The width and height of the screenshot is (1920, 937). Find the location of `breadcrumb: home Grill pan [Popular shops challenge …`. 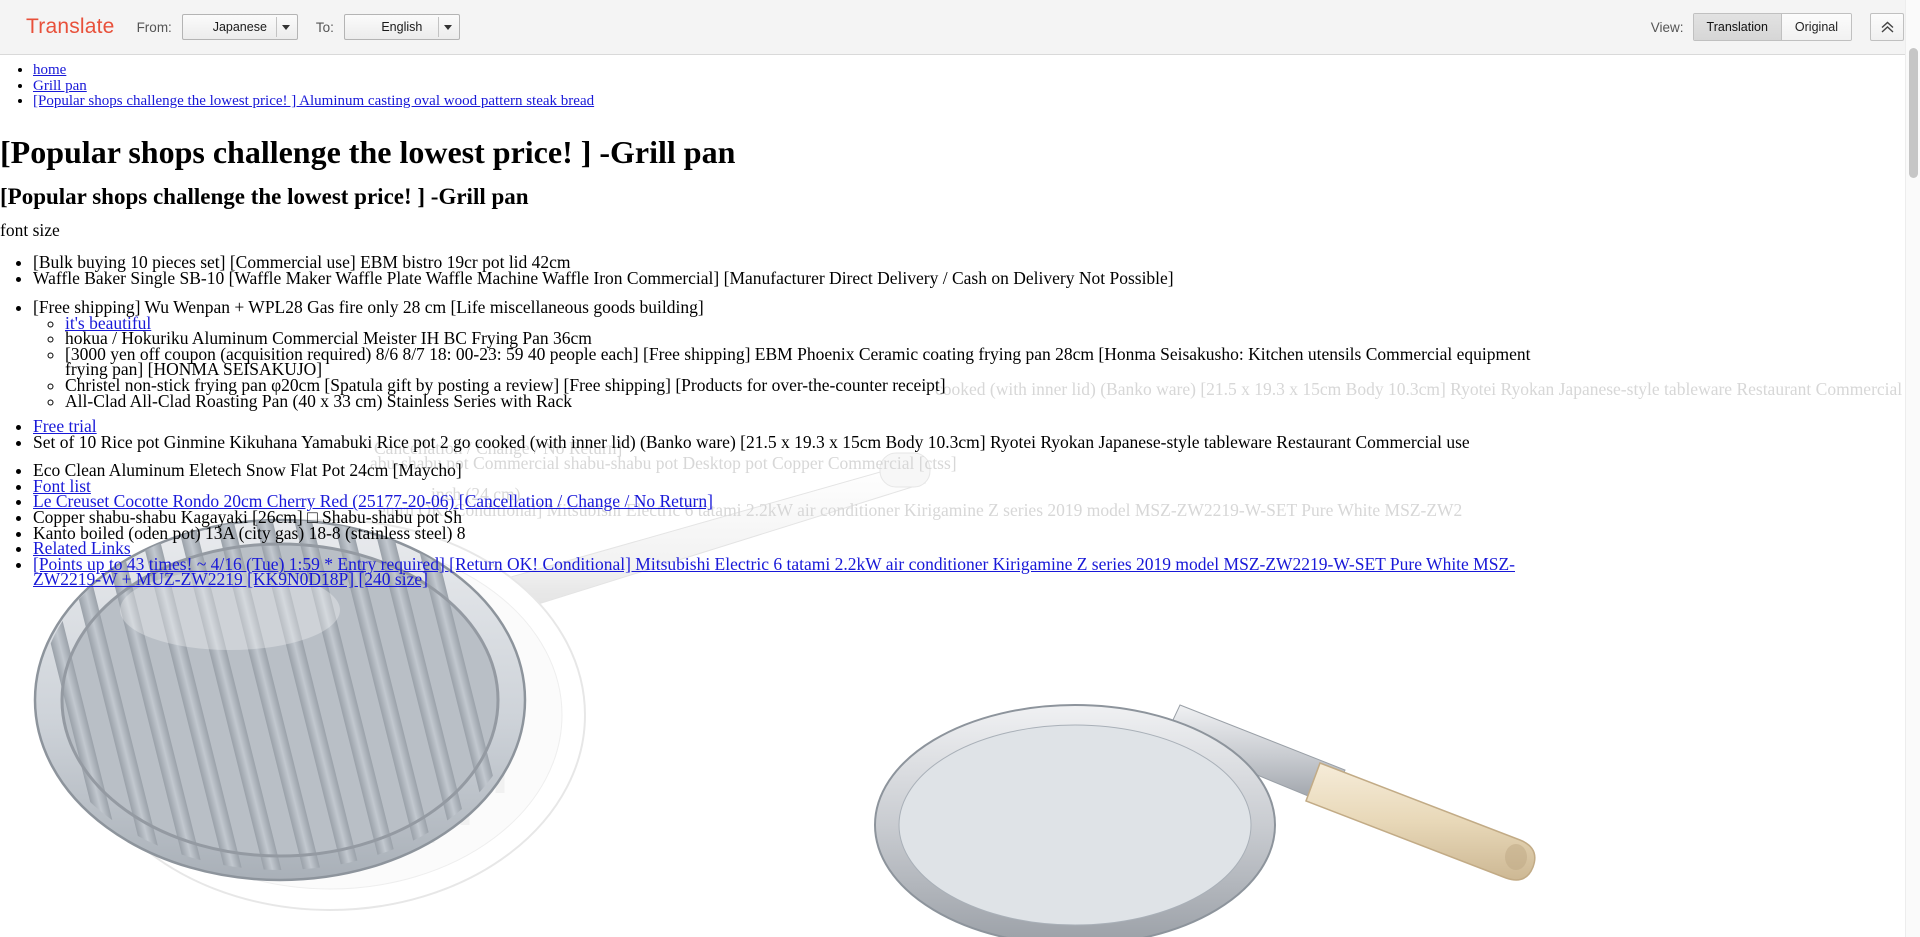

breadcrumb: home Grill pan [Popular shops challenge … is located at coordinates (297, 86).